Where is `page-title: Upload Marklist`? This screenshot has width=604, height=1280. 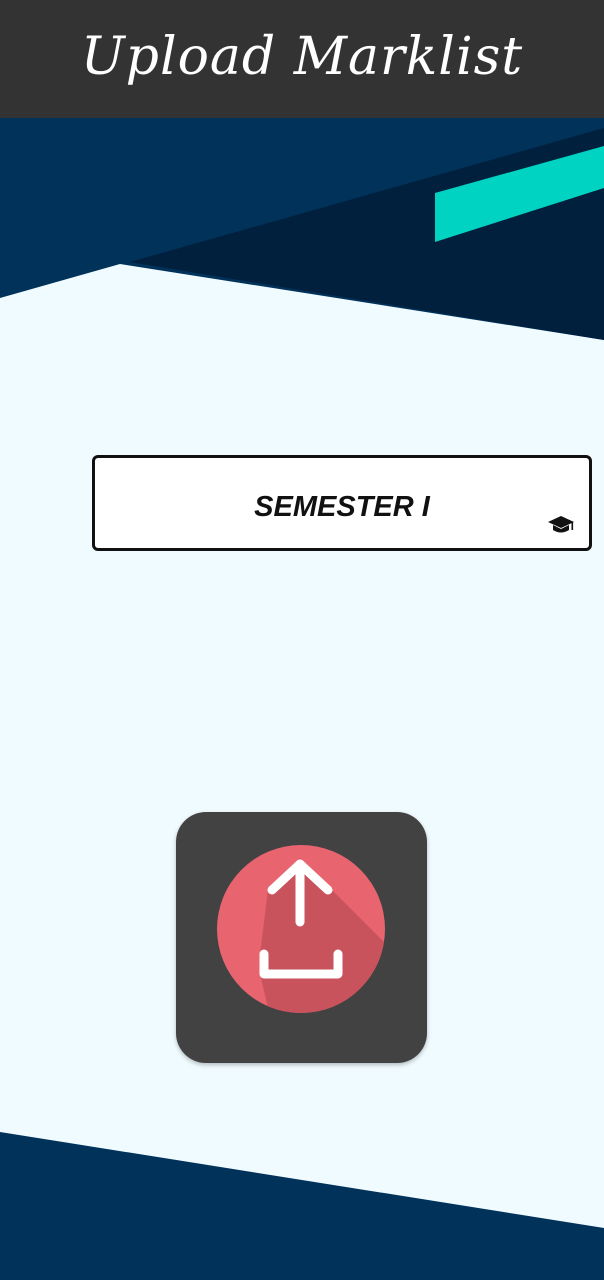
page-title: Upload Marklist is located at coordinates (302, 57).